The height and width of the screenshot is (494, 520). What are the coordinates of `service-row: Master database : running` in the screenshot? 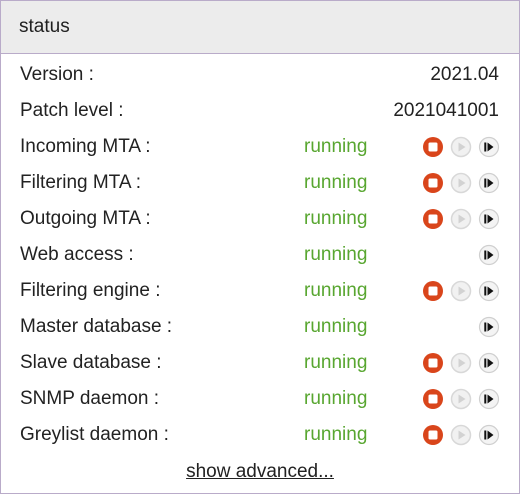 It's located at (260, 327).